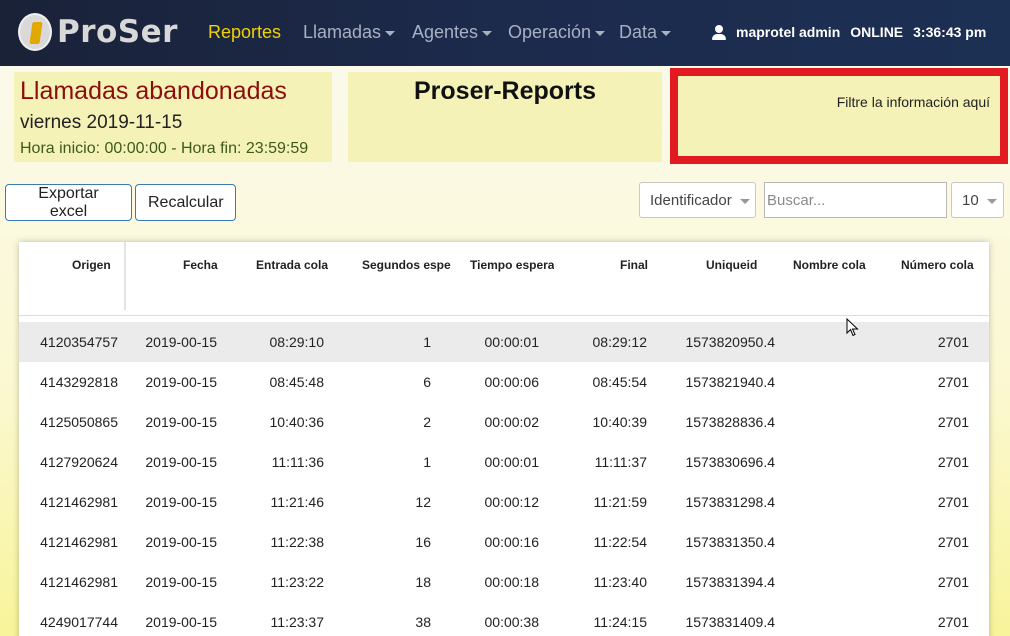 Image resolution: width=1010 pixels, height=636 pixels. What do you see at coordinates (423, 622) in the screenshot?
I see `cell-segundos-espera: 38` at bounding box center [423, 622].